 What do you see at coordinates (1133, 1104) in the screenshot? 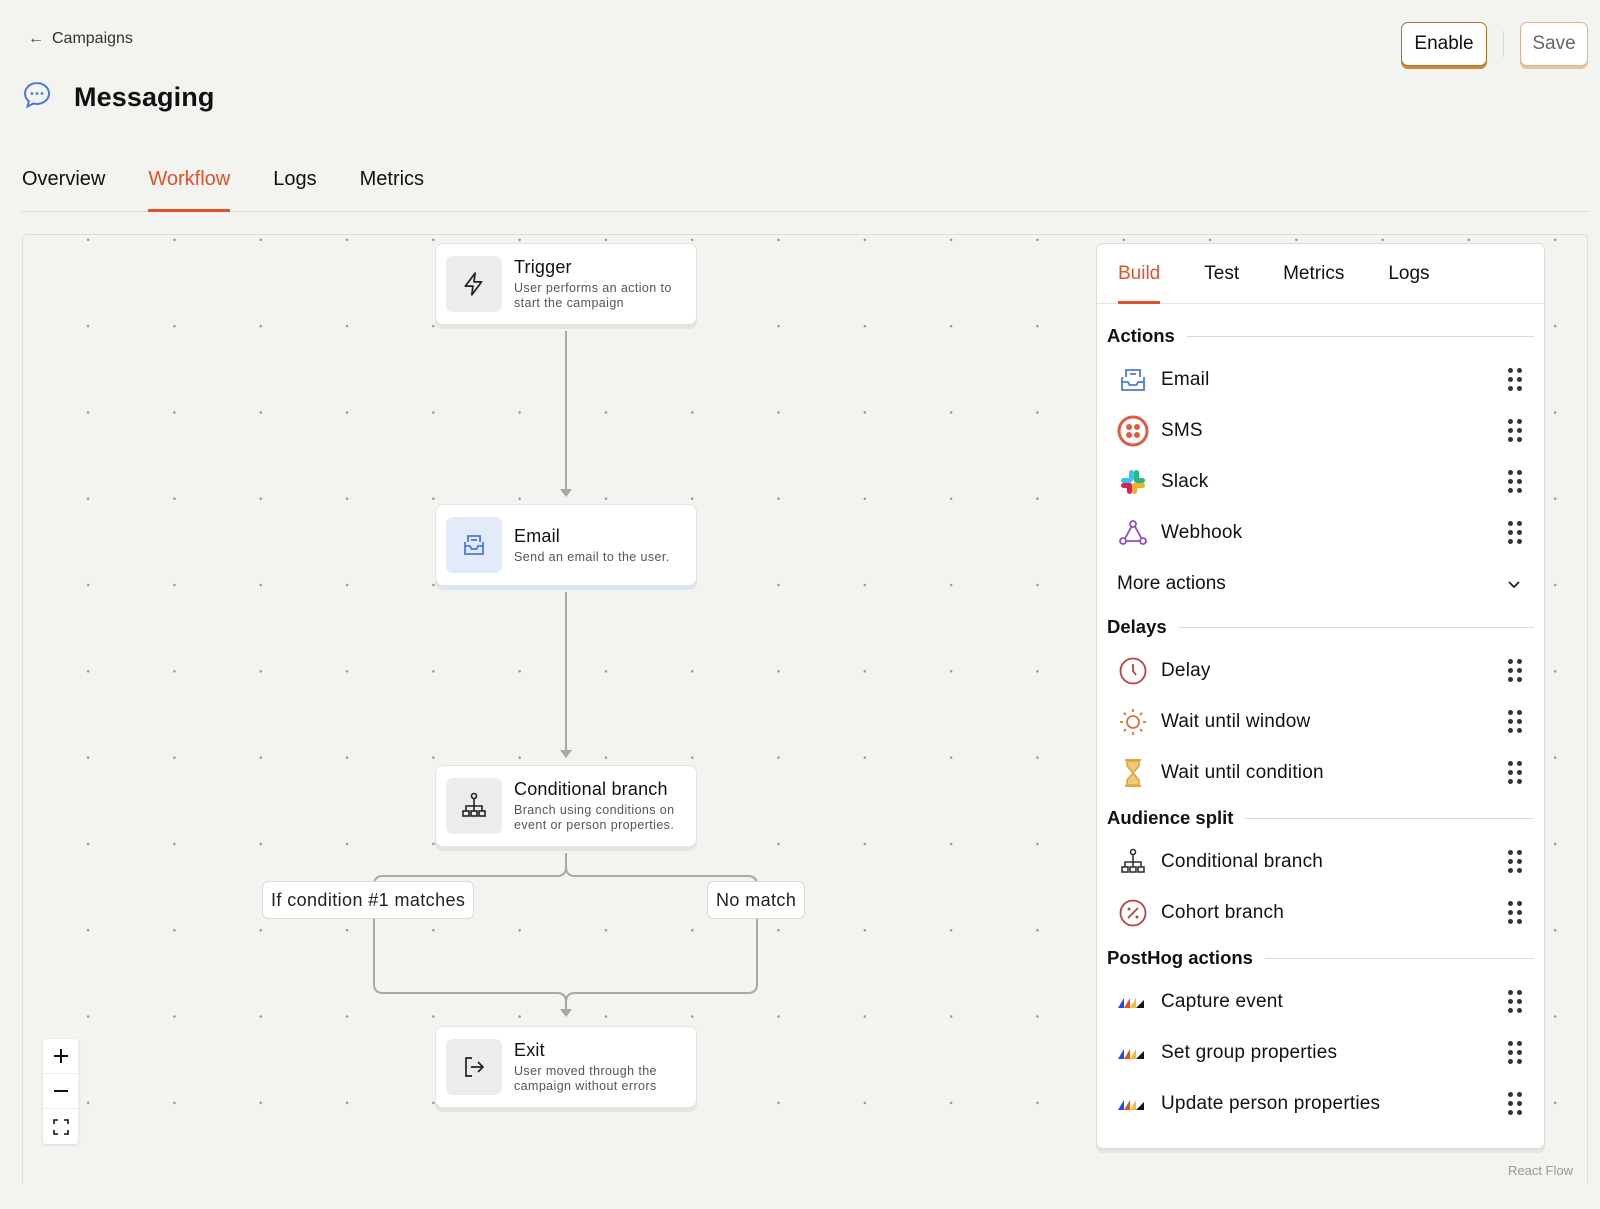
I see `posthog-logo-icon` at bounding box center [1133, 1104].